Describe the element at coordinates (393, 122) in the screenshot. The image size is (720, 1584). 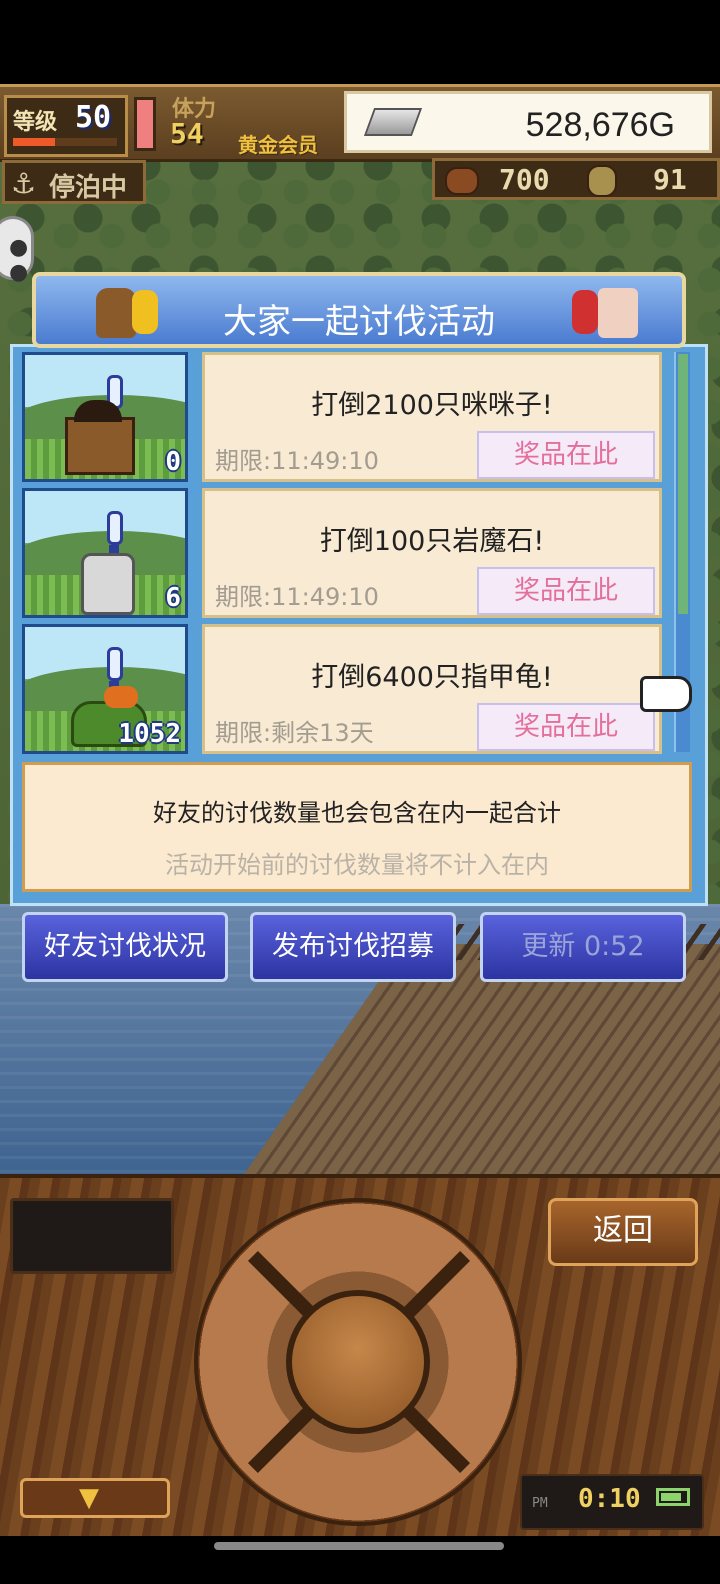
I see `silver-bar-icon` at that location.